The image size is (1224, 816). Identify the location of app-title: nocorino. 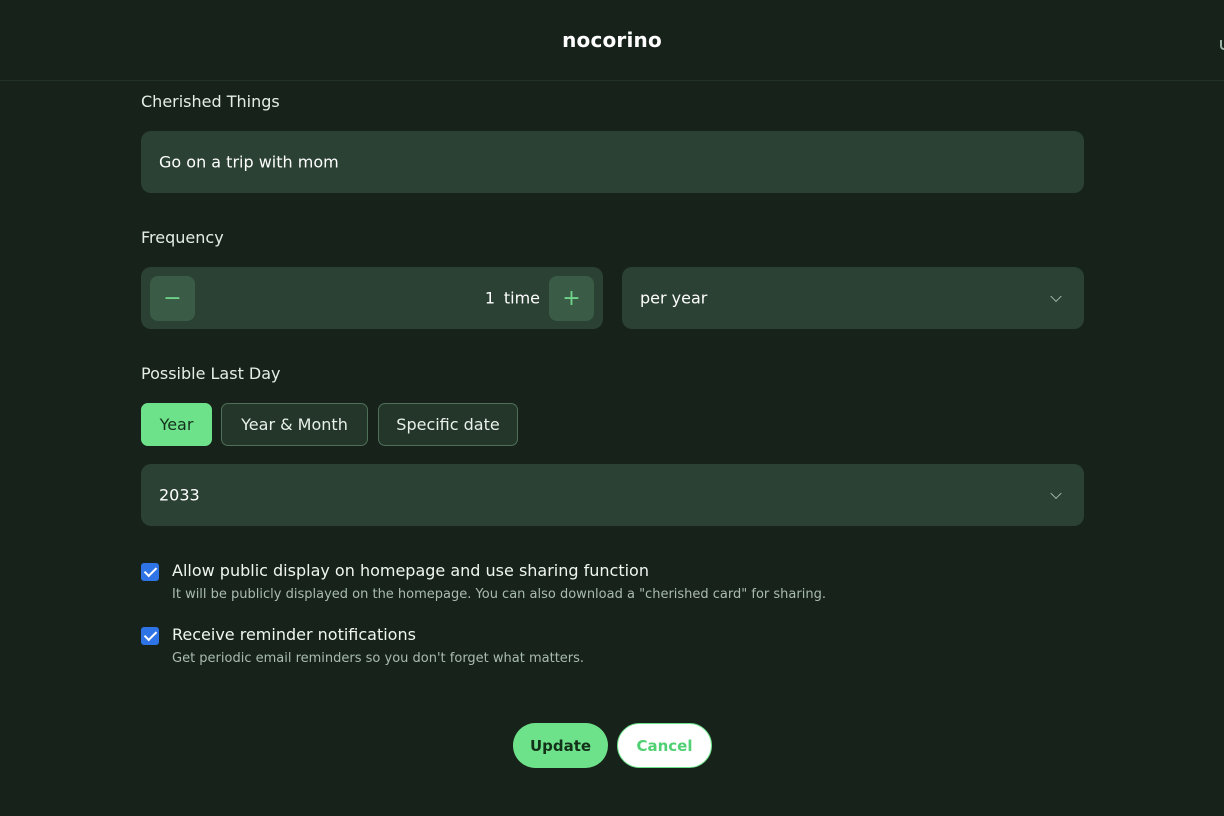
(612, 40).